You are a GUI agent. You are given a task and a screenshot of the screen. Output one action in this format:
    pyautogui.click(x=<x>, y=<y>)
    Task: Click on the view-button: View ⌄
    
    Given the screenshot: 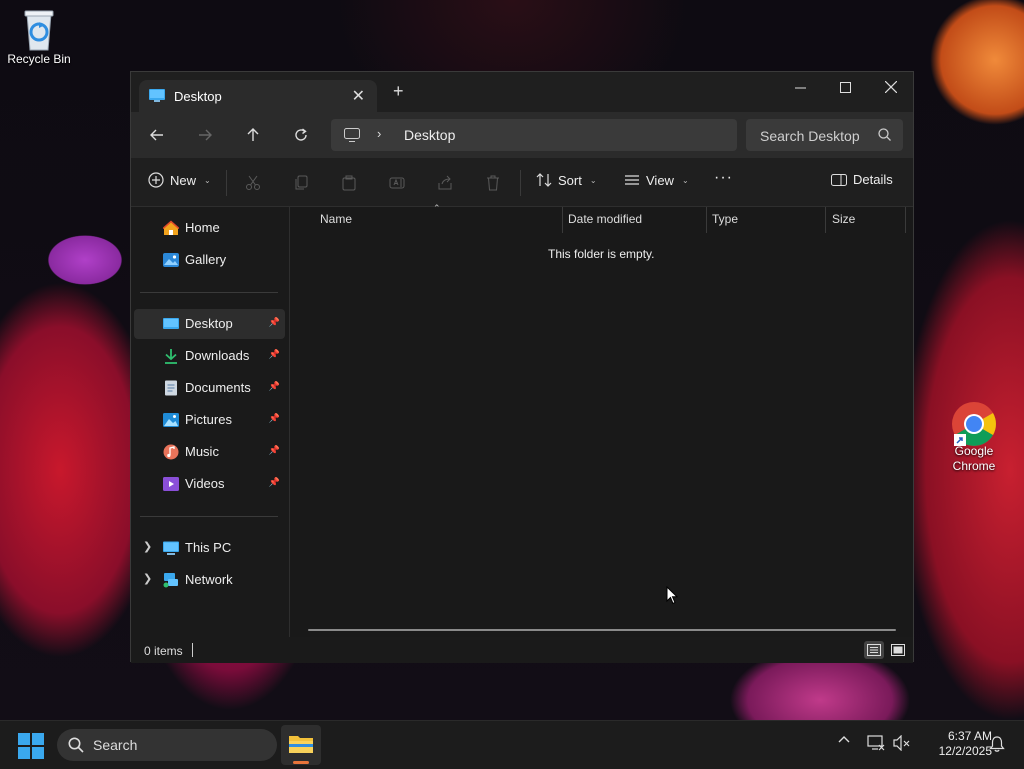 What is the action you would take?
    pyautogui.click(x=656, y=180)
    